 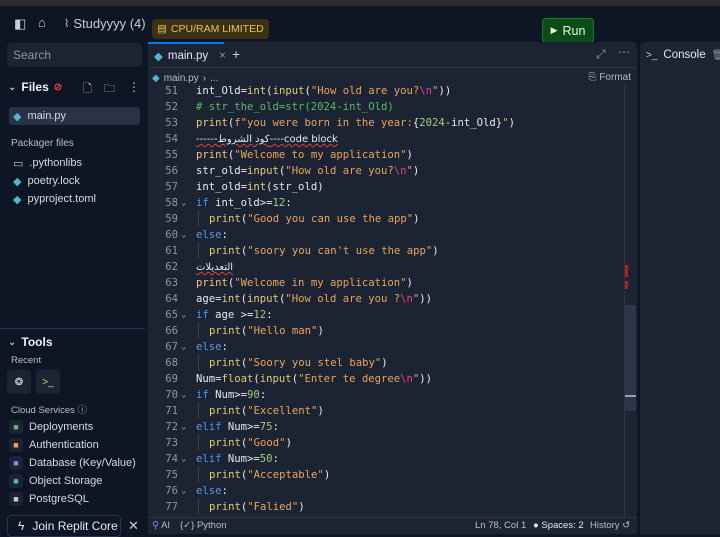 I want to click on code-line: 74 ⌄ elif Num>=50:, so click(x=387, y=459).